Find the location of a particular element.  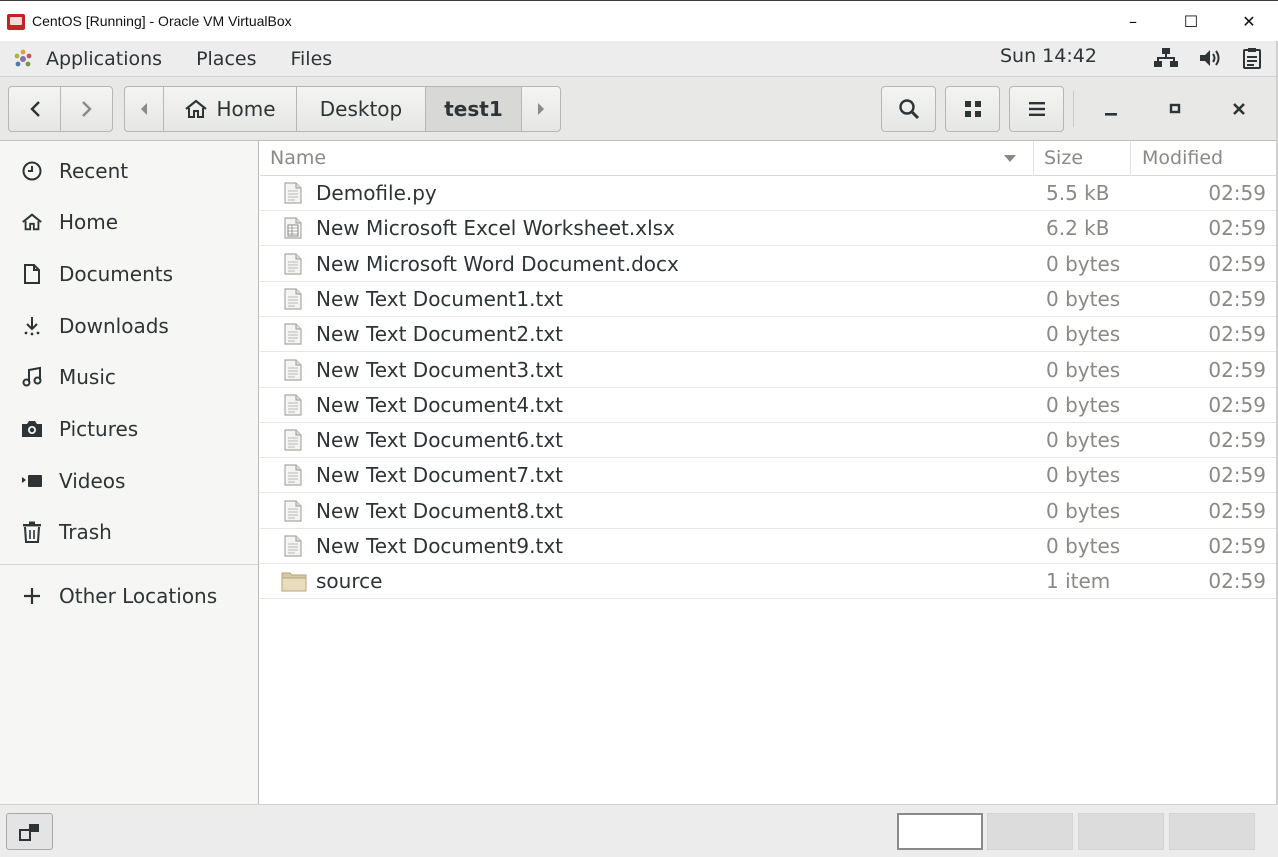

file-size: 5.5 kB is located at coordinates (1078, 193).